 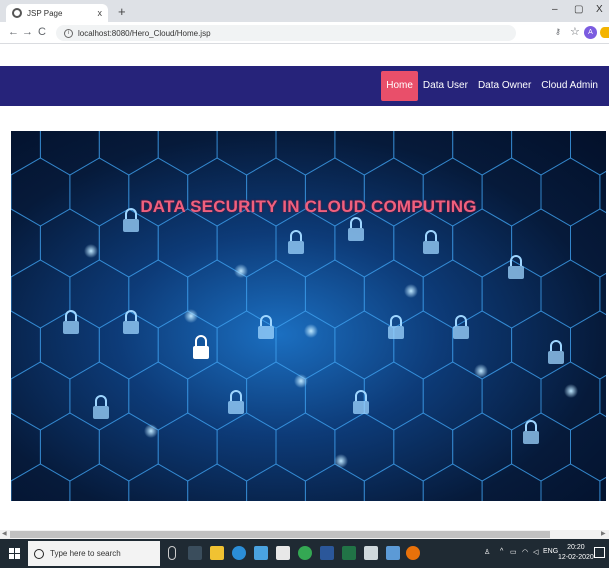 I want to click on hero-title: DATA SECURITY IN CLOUD COMPUTING, so click(x=308, y=206).